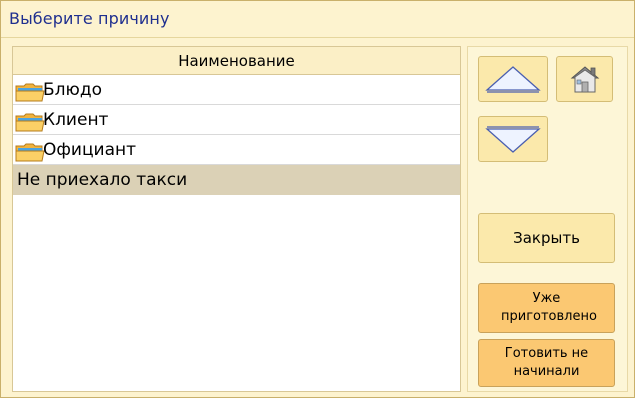  I want to click on already-cooked-button: Уже приготовлено, so click(546, 308).